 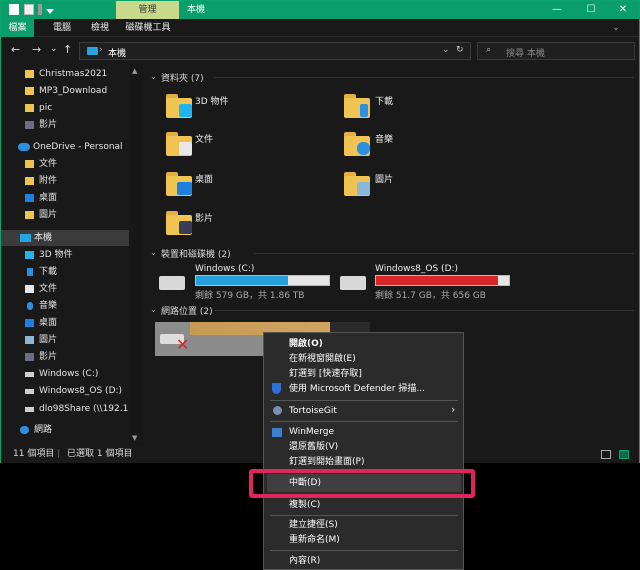 What do you see at coordinates (224, 269) in the screenshot?
I see `drive-c-name: Windows (C:)` at bounding box center [224, 269].